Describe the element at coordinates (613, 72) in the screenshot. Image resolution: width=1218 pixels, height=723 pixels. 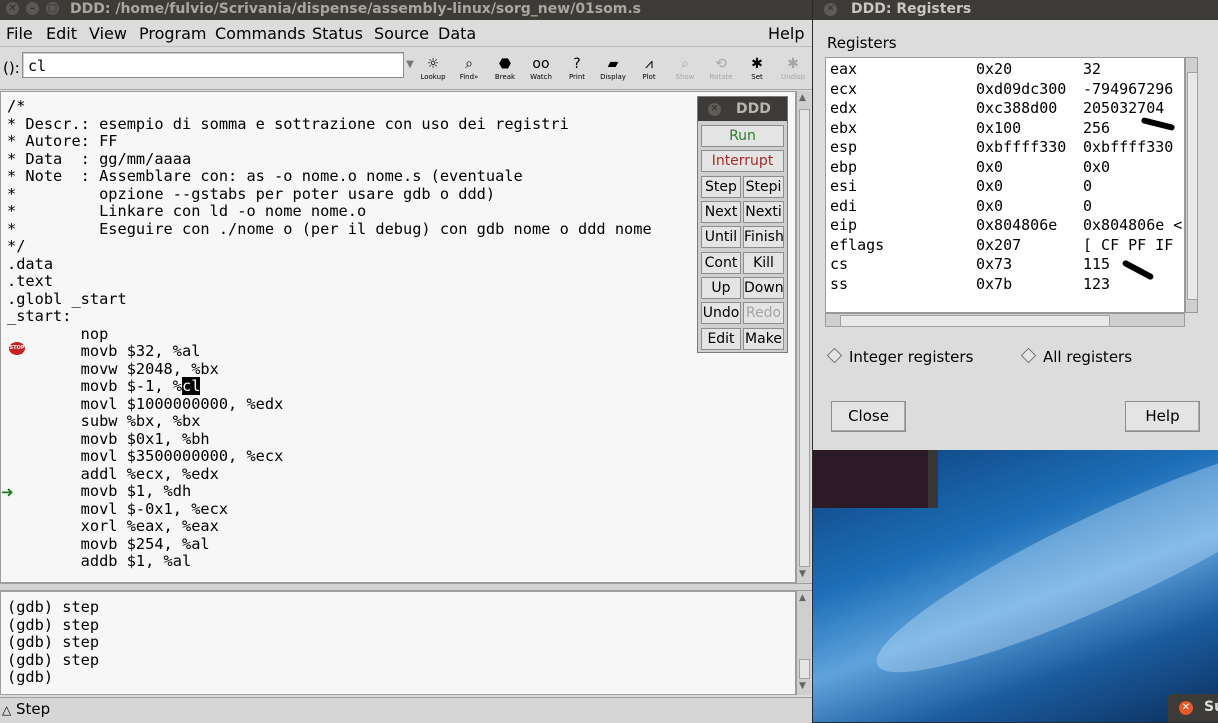
I see `display-button: ▰ Display` at that location.